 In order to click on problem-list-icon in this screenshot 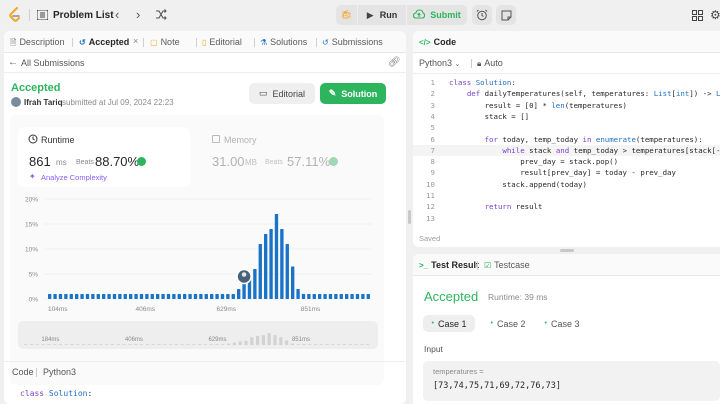, I will do `click(42, 15)`.